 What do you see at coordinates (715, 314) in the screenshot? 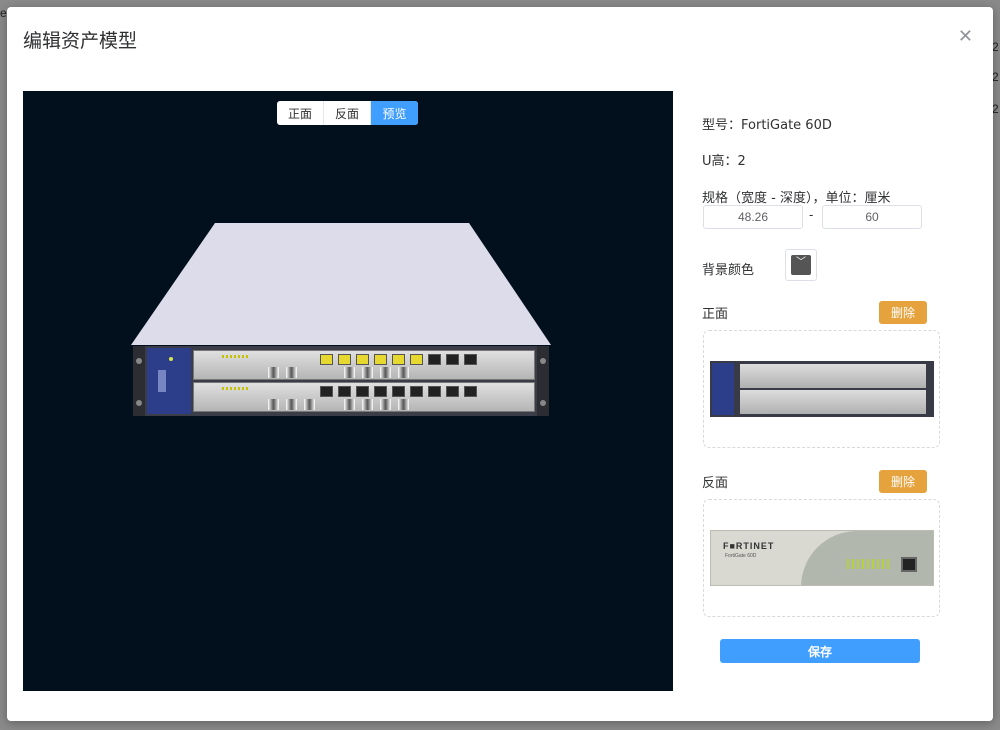
I see `front-label: 正面` at bounding box center [715, 314].